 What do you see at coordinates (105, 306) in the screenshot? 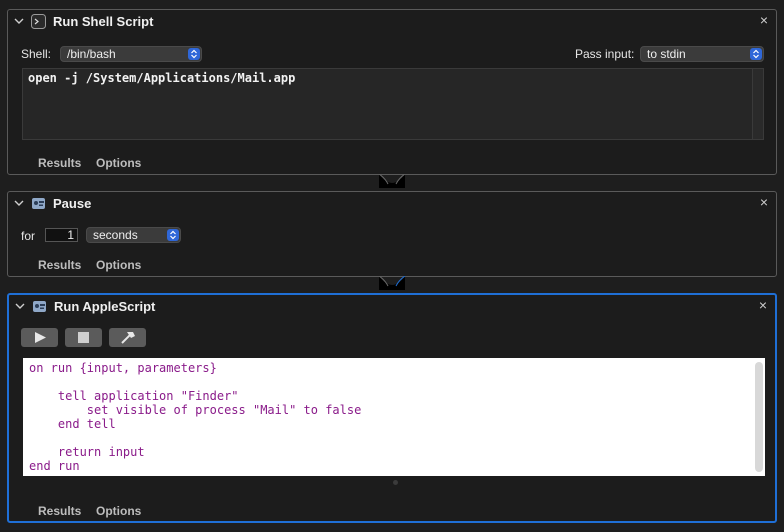
I see `action-title: Run AppleScript` at bounding box center [105, 306].